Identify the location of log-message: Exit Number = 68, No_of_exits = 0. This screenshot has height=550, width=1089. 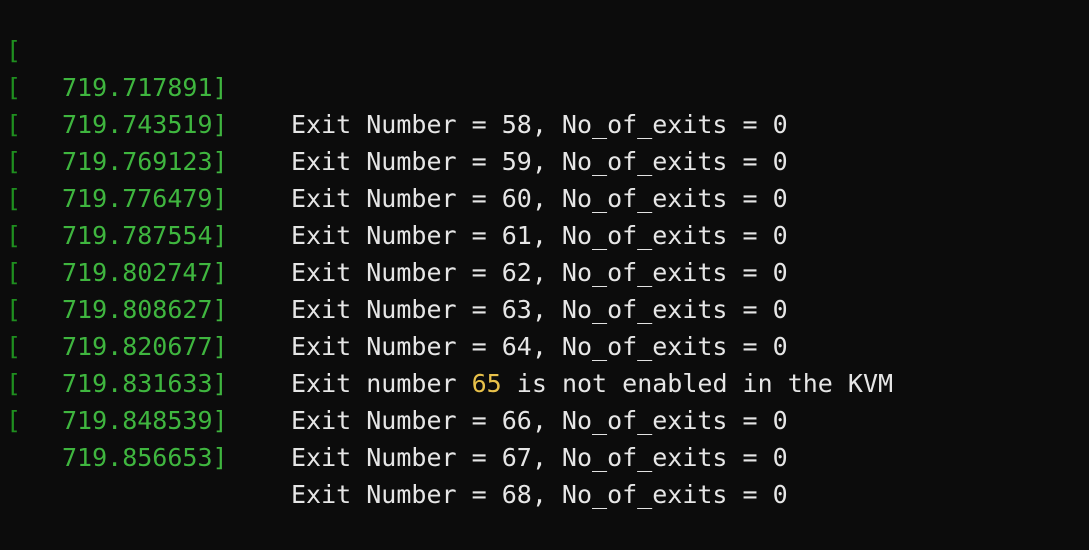
(539, 494).